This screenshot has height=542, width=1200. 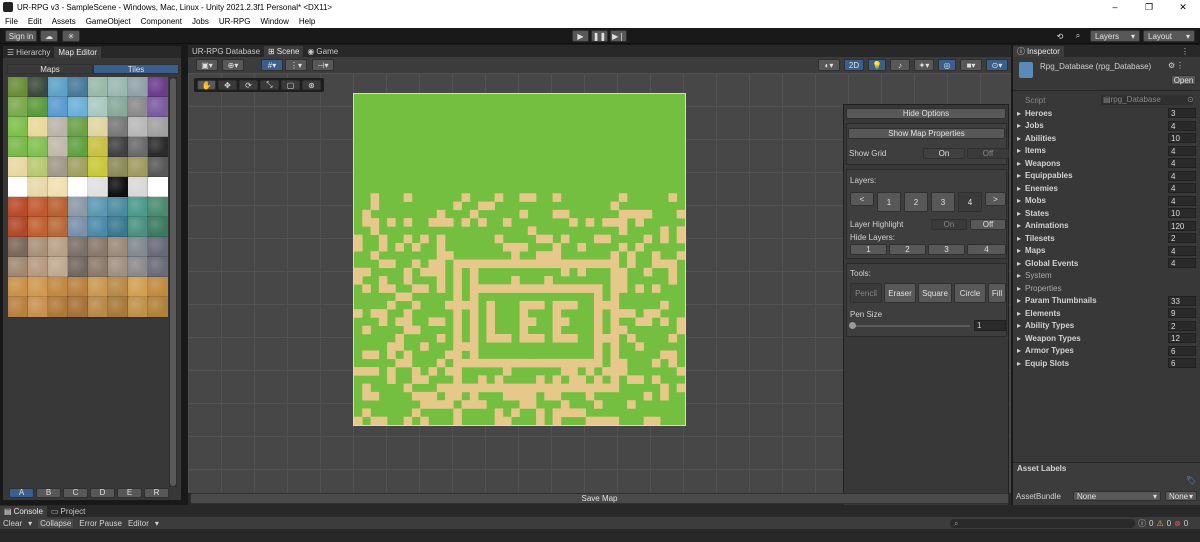 What do you see at coordinates (1108, 201) in the screenshot?
I see `inspector-field-row: ▸ Mobs 4` at bounding box center [1108, 201].